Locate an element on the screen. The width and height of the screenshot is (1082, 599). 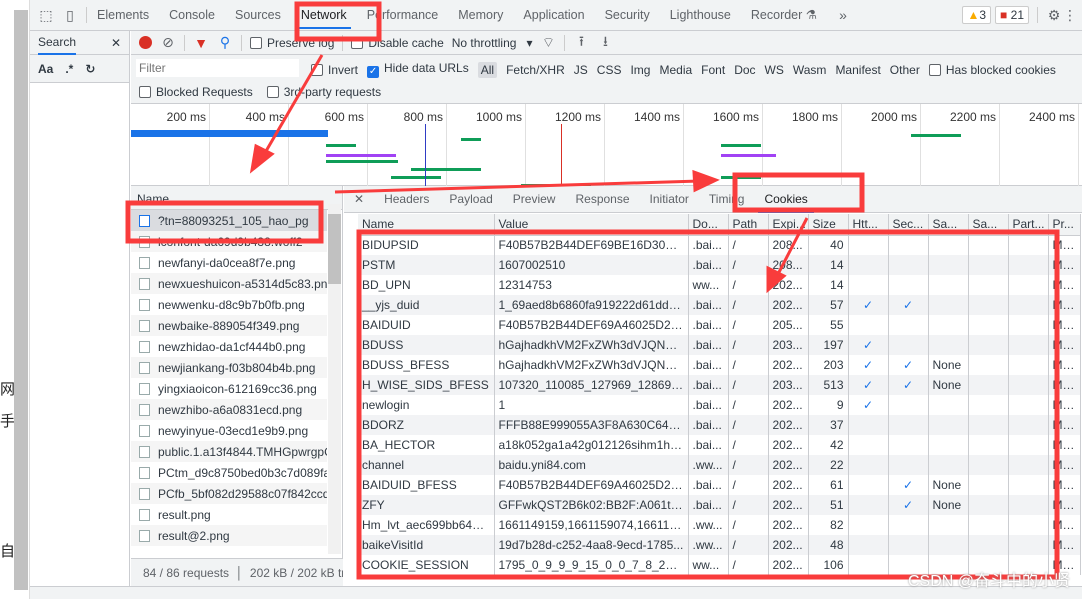
tab-console: Console is located at coordinates (192, 15).